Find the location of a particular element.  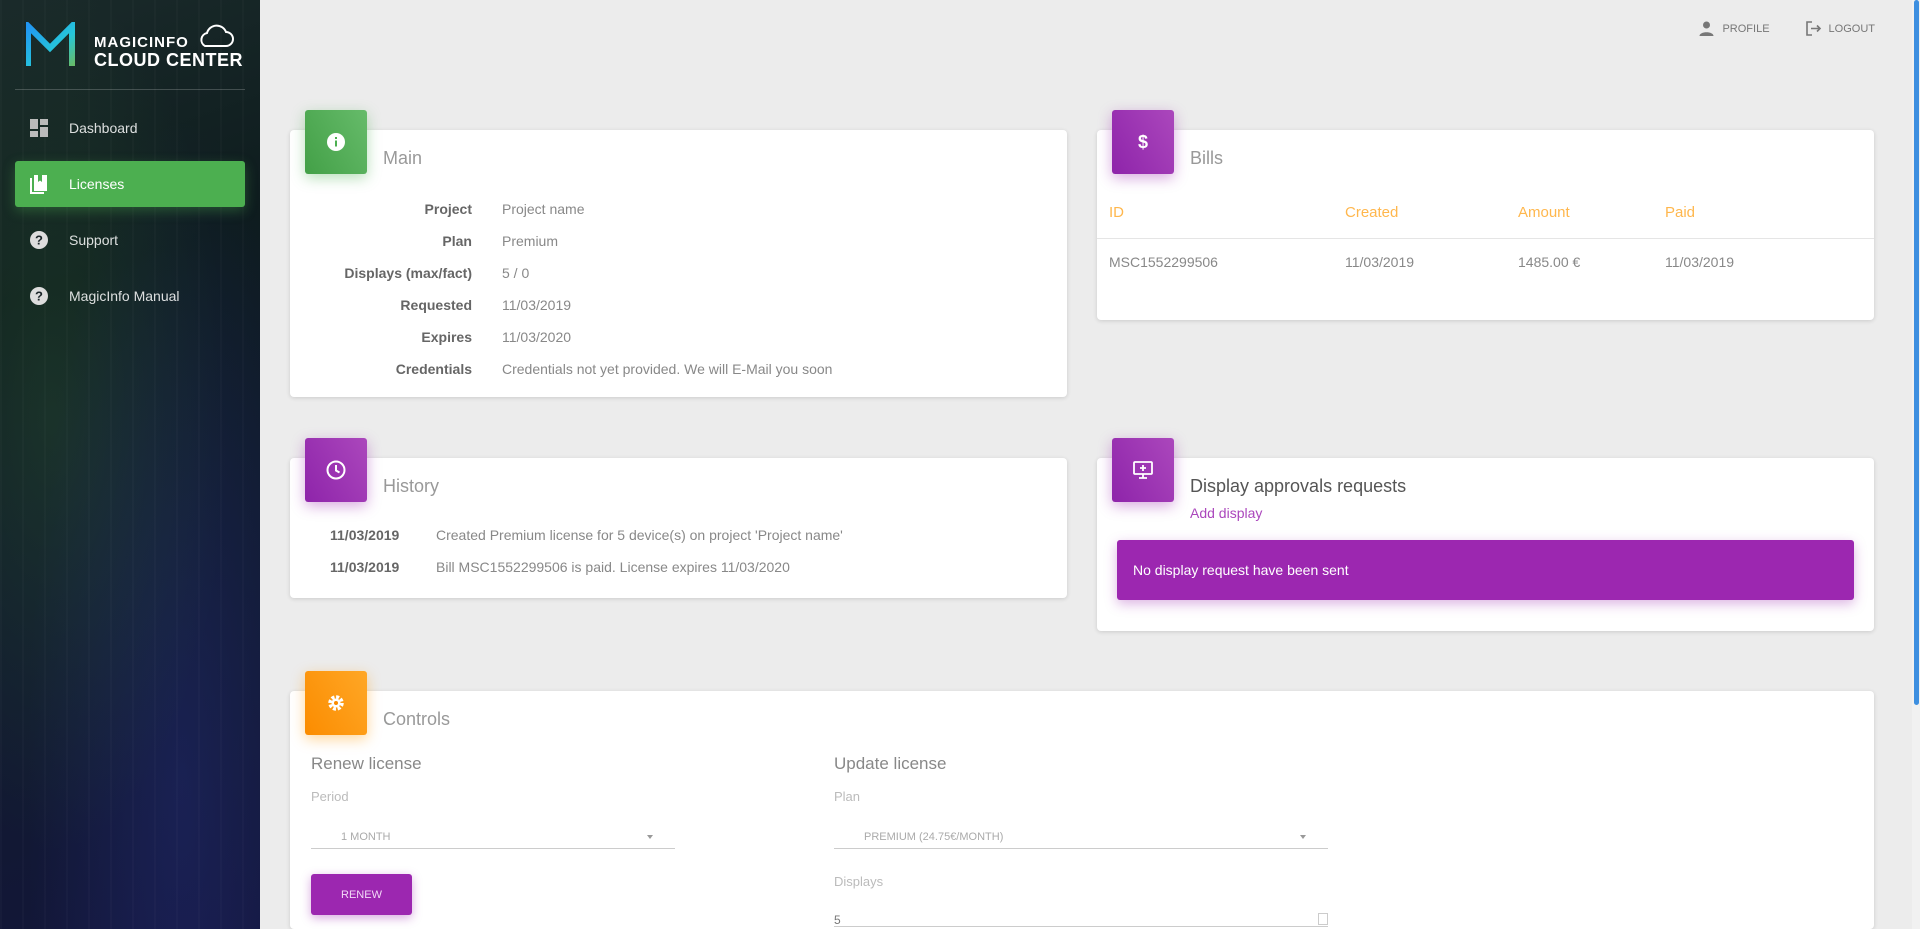

renew-button: RENEW is located at coordinates (361, 894).